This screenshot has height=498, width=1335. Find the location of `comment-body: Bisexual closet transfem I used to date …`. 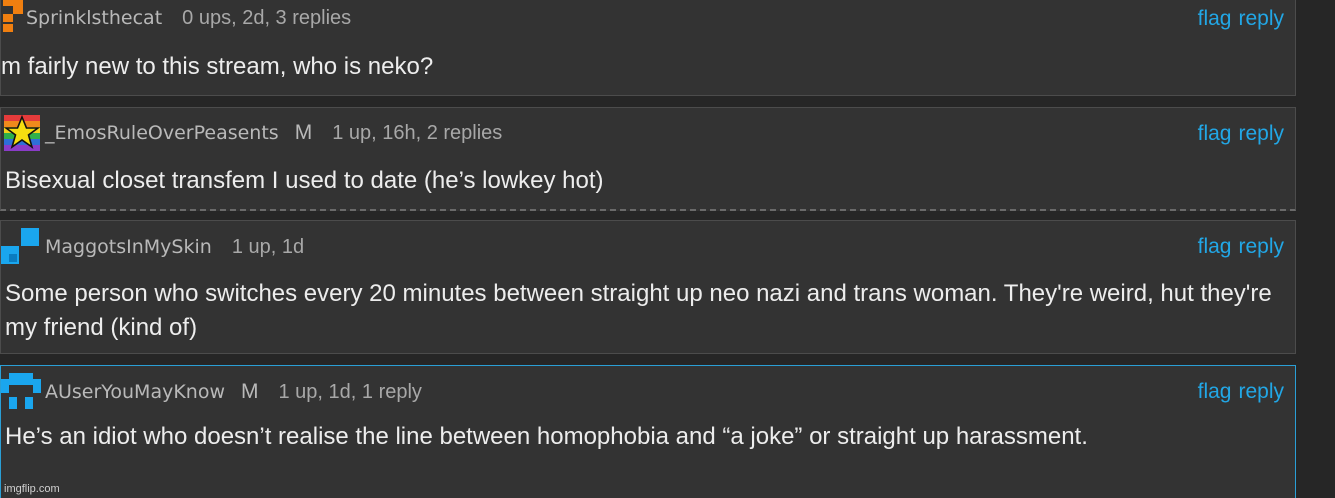

comment-body: Bisexual closet transfem I used to date … is located at coordinates (304, 180).